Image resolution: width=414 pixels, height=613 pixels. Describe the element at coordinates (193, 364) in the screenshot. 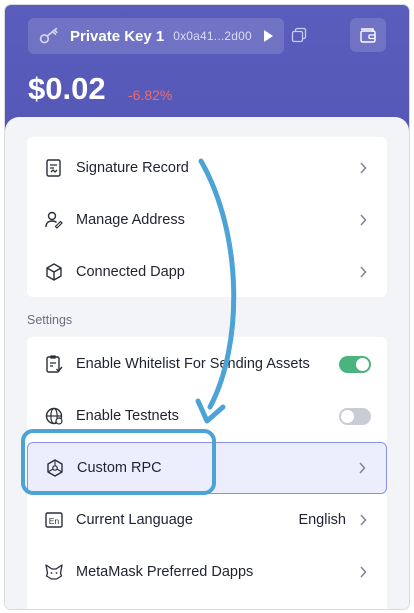

I see `menu-item-label: Enable Whitelist For Sending Assets` at that location.